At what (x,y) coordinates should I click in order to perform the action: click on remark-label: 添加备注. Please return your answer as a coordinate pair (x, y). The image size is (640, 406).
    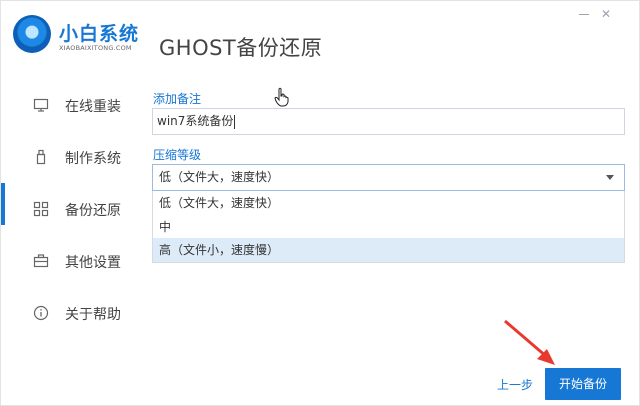
    Looking at the image, I should click on (177, 99).